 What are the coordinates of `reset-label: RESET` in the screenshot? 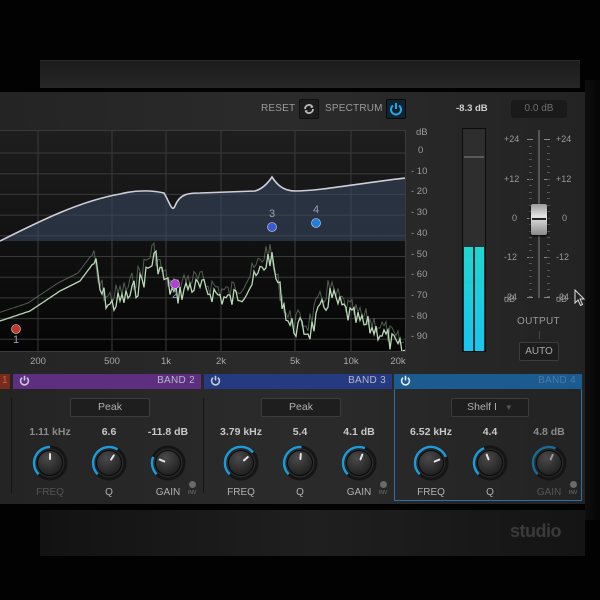 It's located at (278, 108).